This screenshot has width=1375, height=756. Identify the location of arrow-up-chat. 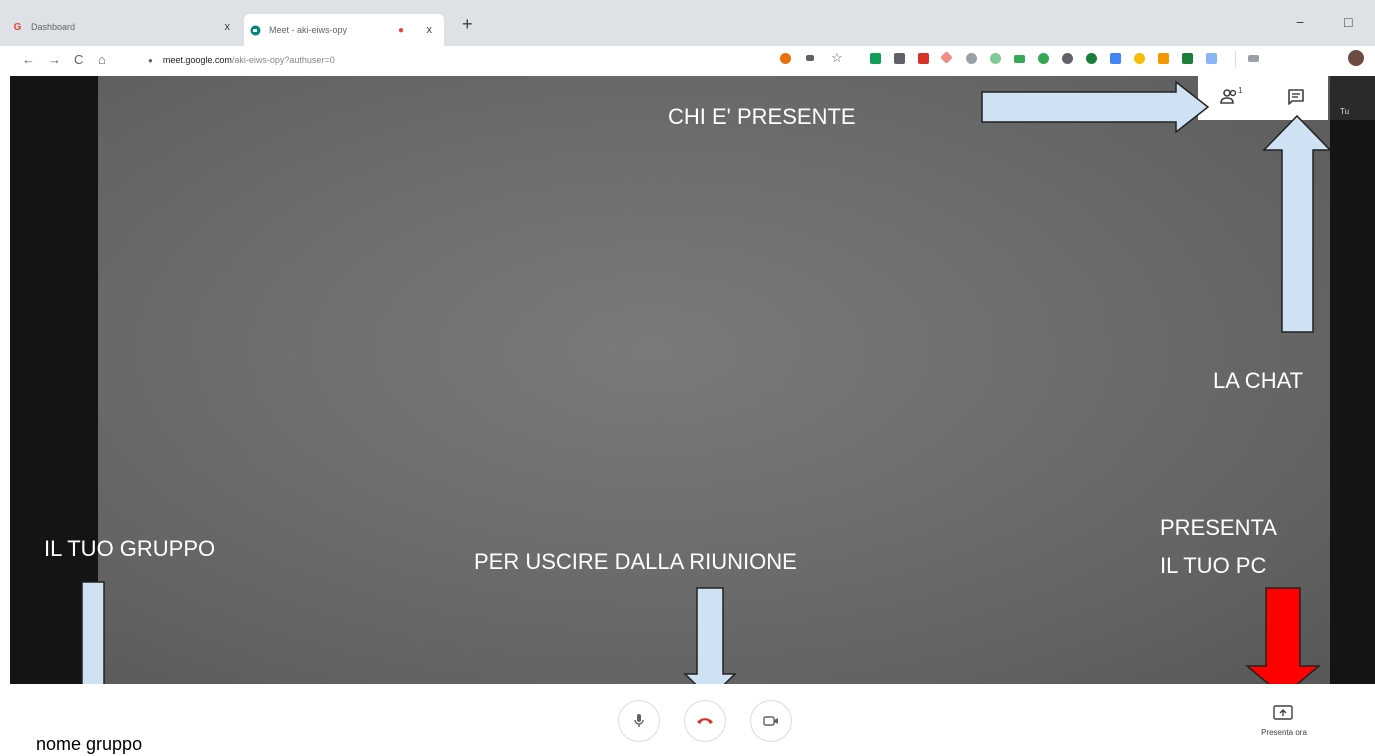
(1297, 223).